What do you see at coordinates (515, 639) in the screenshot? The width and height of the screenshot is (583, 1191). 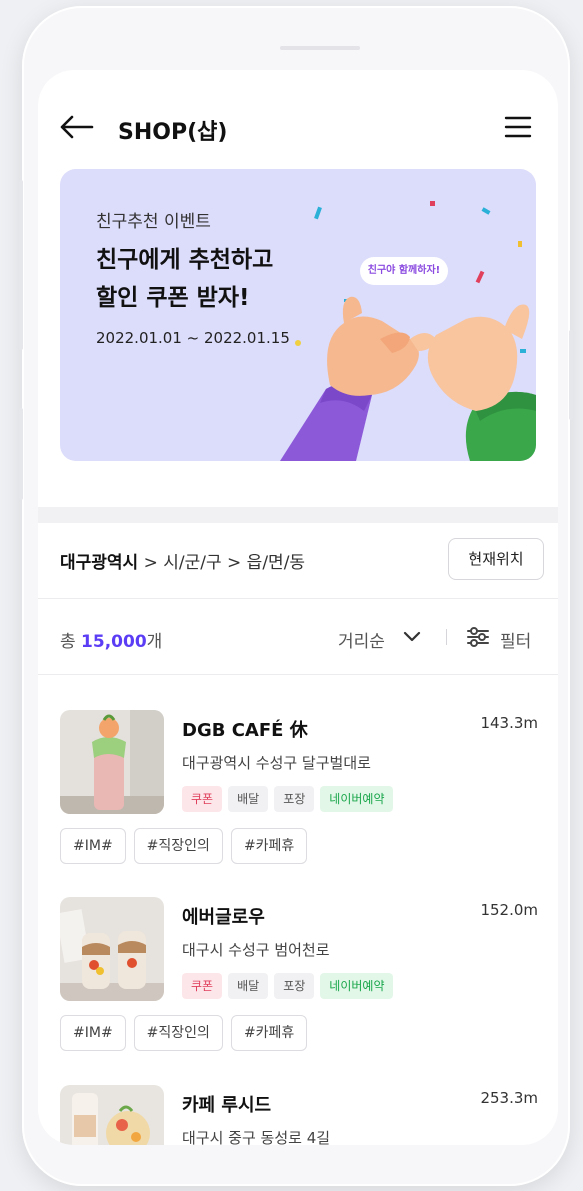 I see `filter-label: 필터` at bounding box center [515, 639].